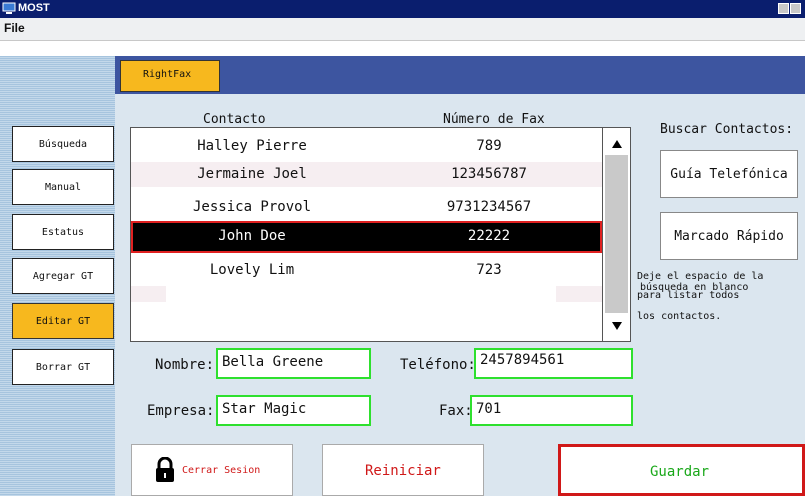 The height and width of the screenshot is (496, 805). Describe the element at coordinates (402, 48) in the screenshot. I see `toolbar-gap` at that location.